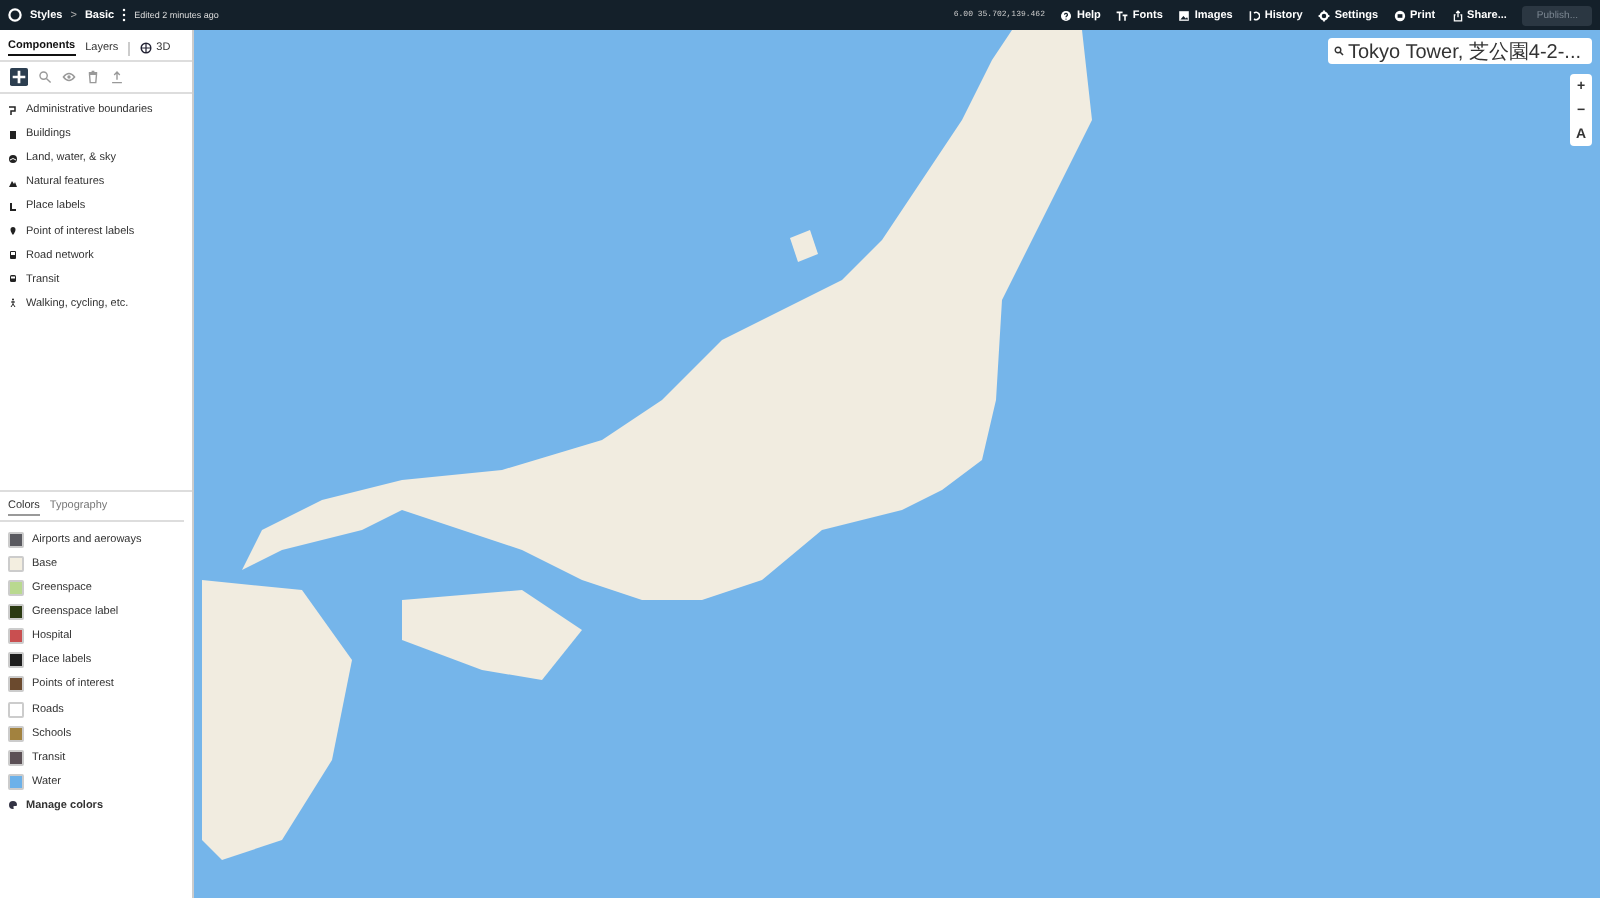  What do you see at coordinates (15, 15) in the screenshot?
I see `logo-icon` at bounding box center [15, 15].